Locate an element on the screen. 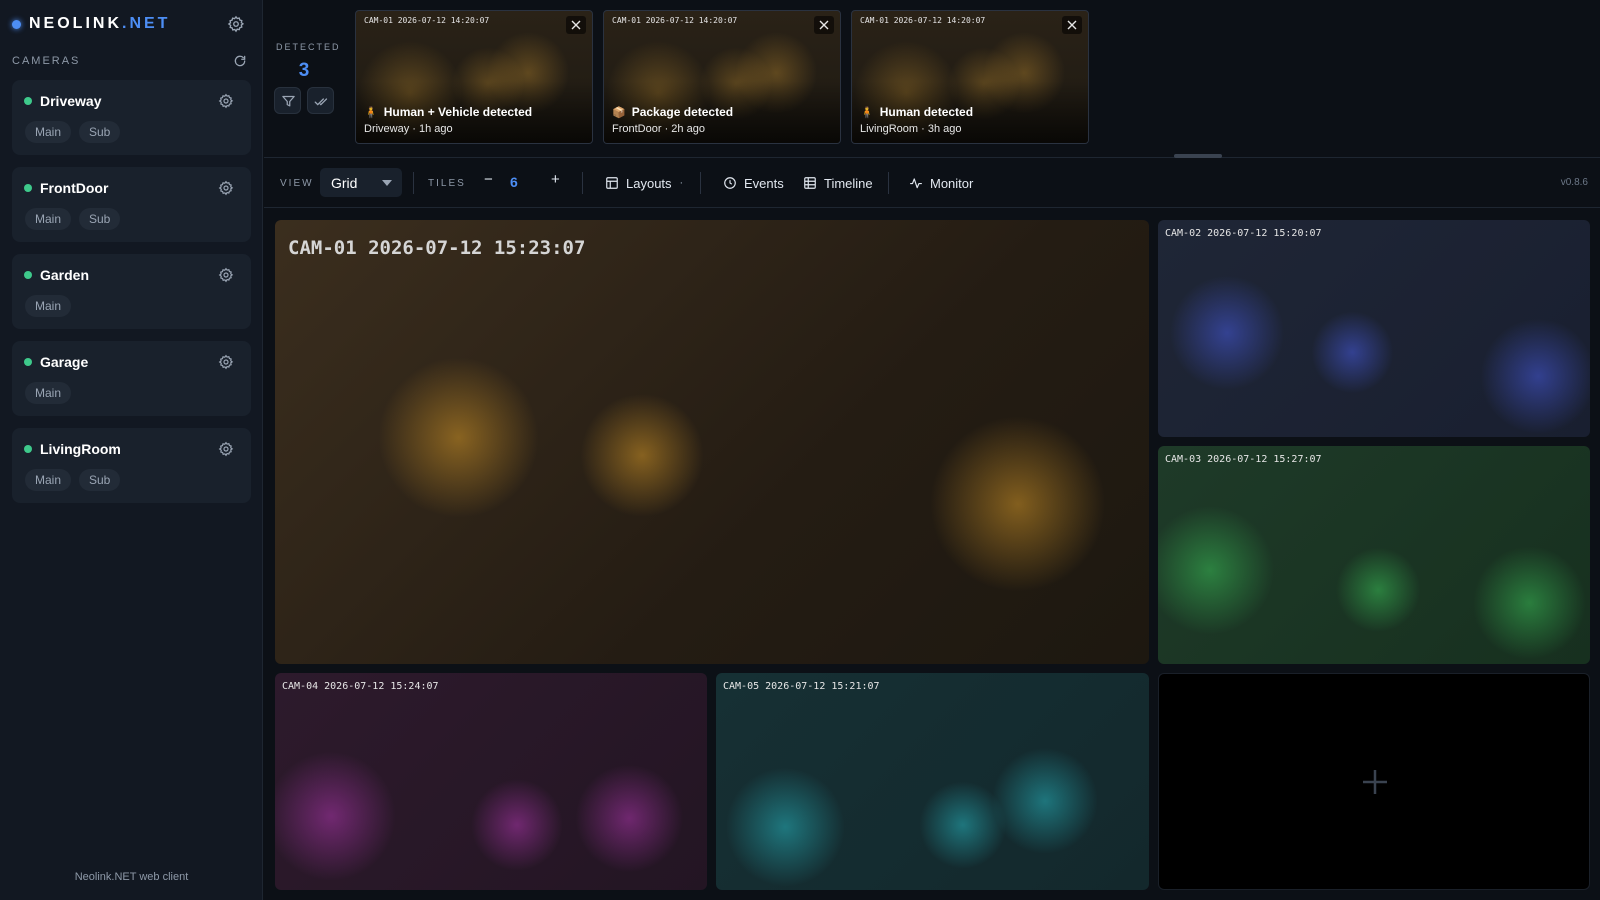 The height and width of the screenshot is (900, 1600). camera-card-livingroom: LivingRoom Main Sub is located at coordinates (131, 465).